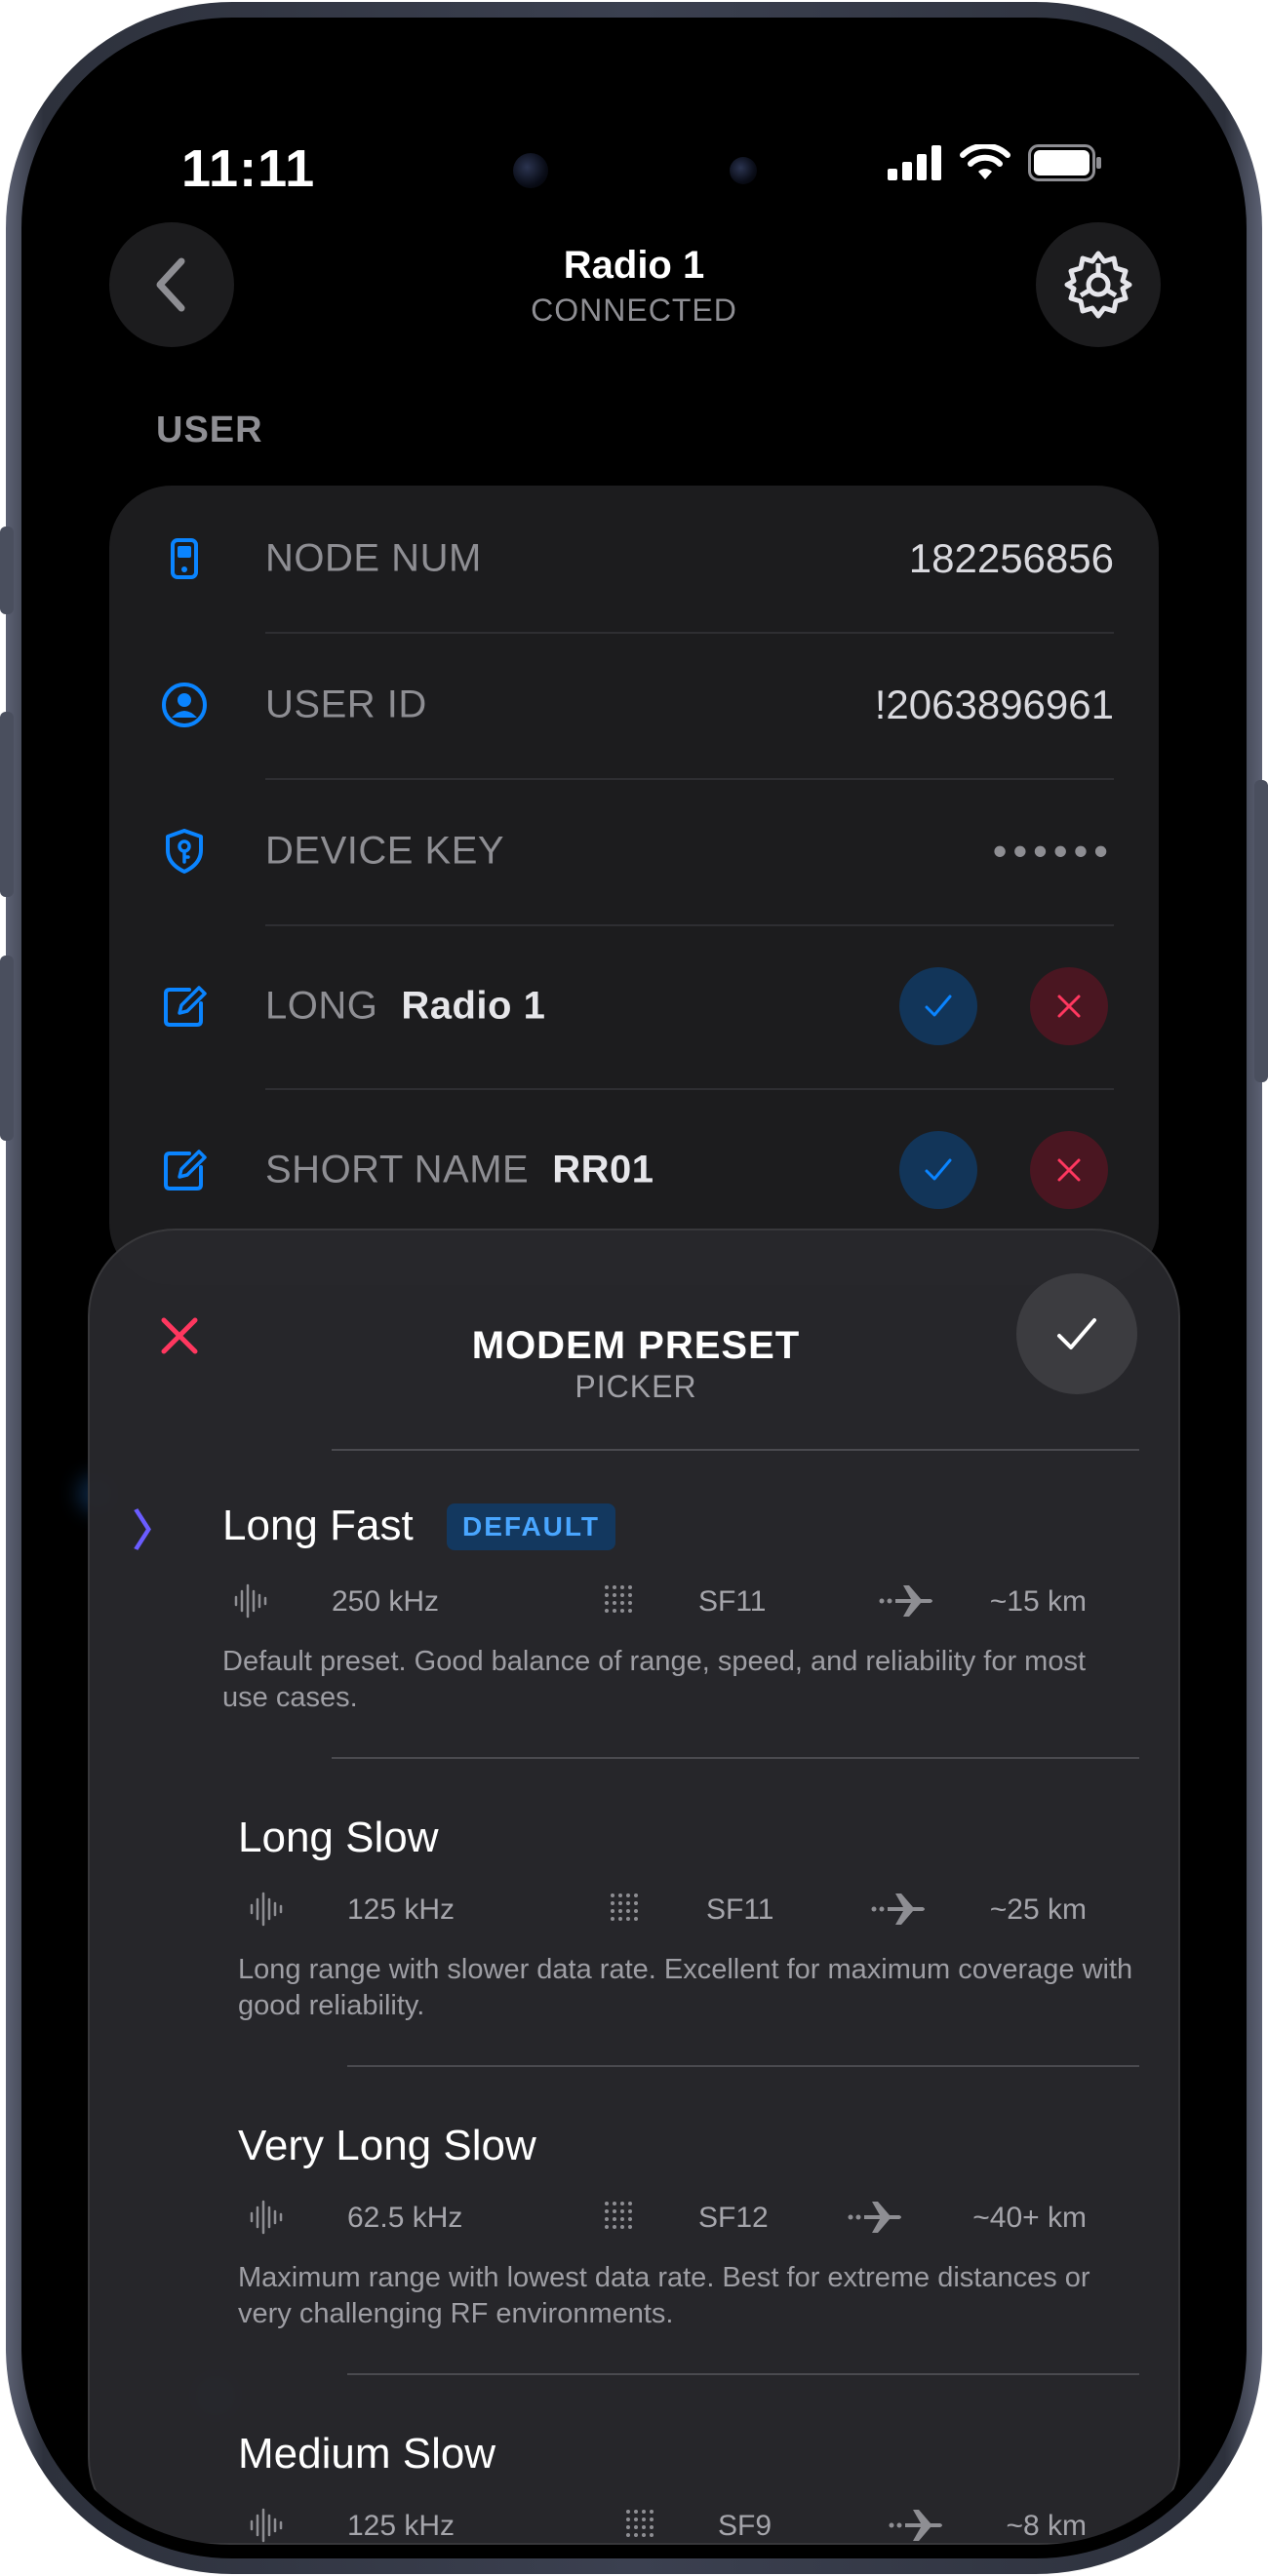  What do you see at coordinates (634, 2458) in the screenshot?
I see `preset-medium-slow: Medium Slow 125 kHz SF9 ~8 km` at bounding box center [634, 2458].